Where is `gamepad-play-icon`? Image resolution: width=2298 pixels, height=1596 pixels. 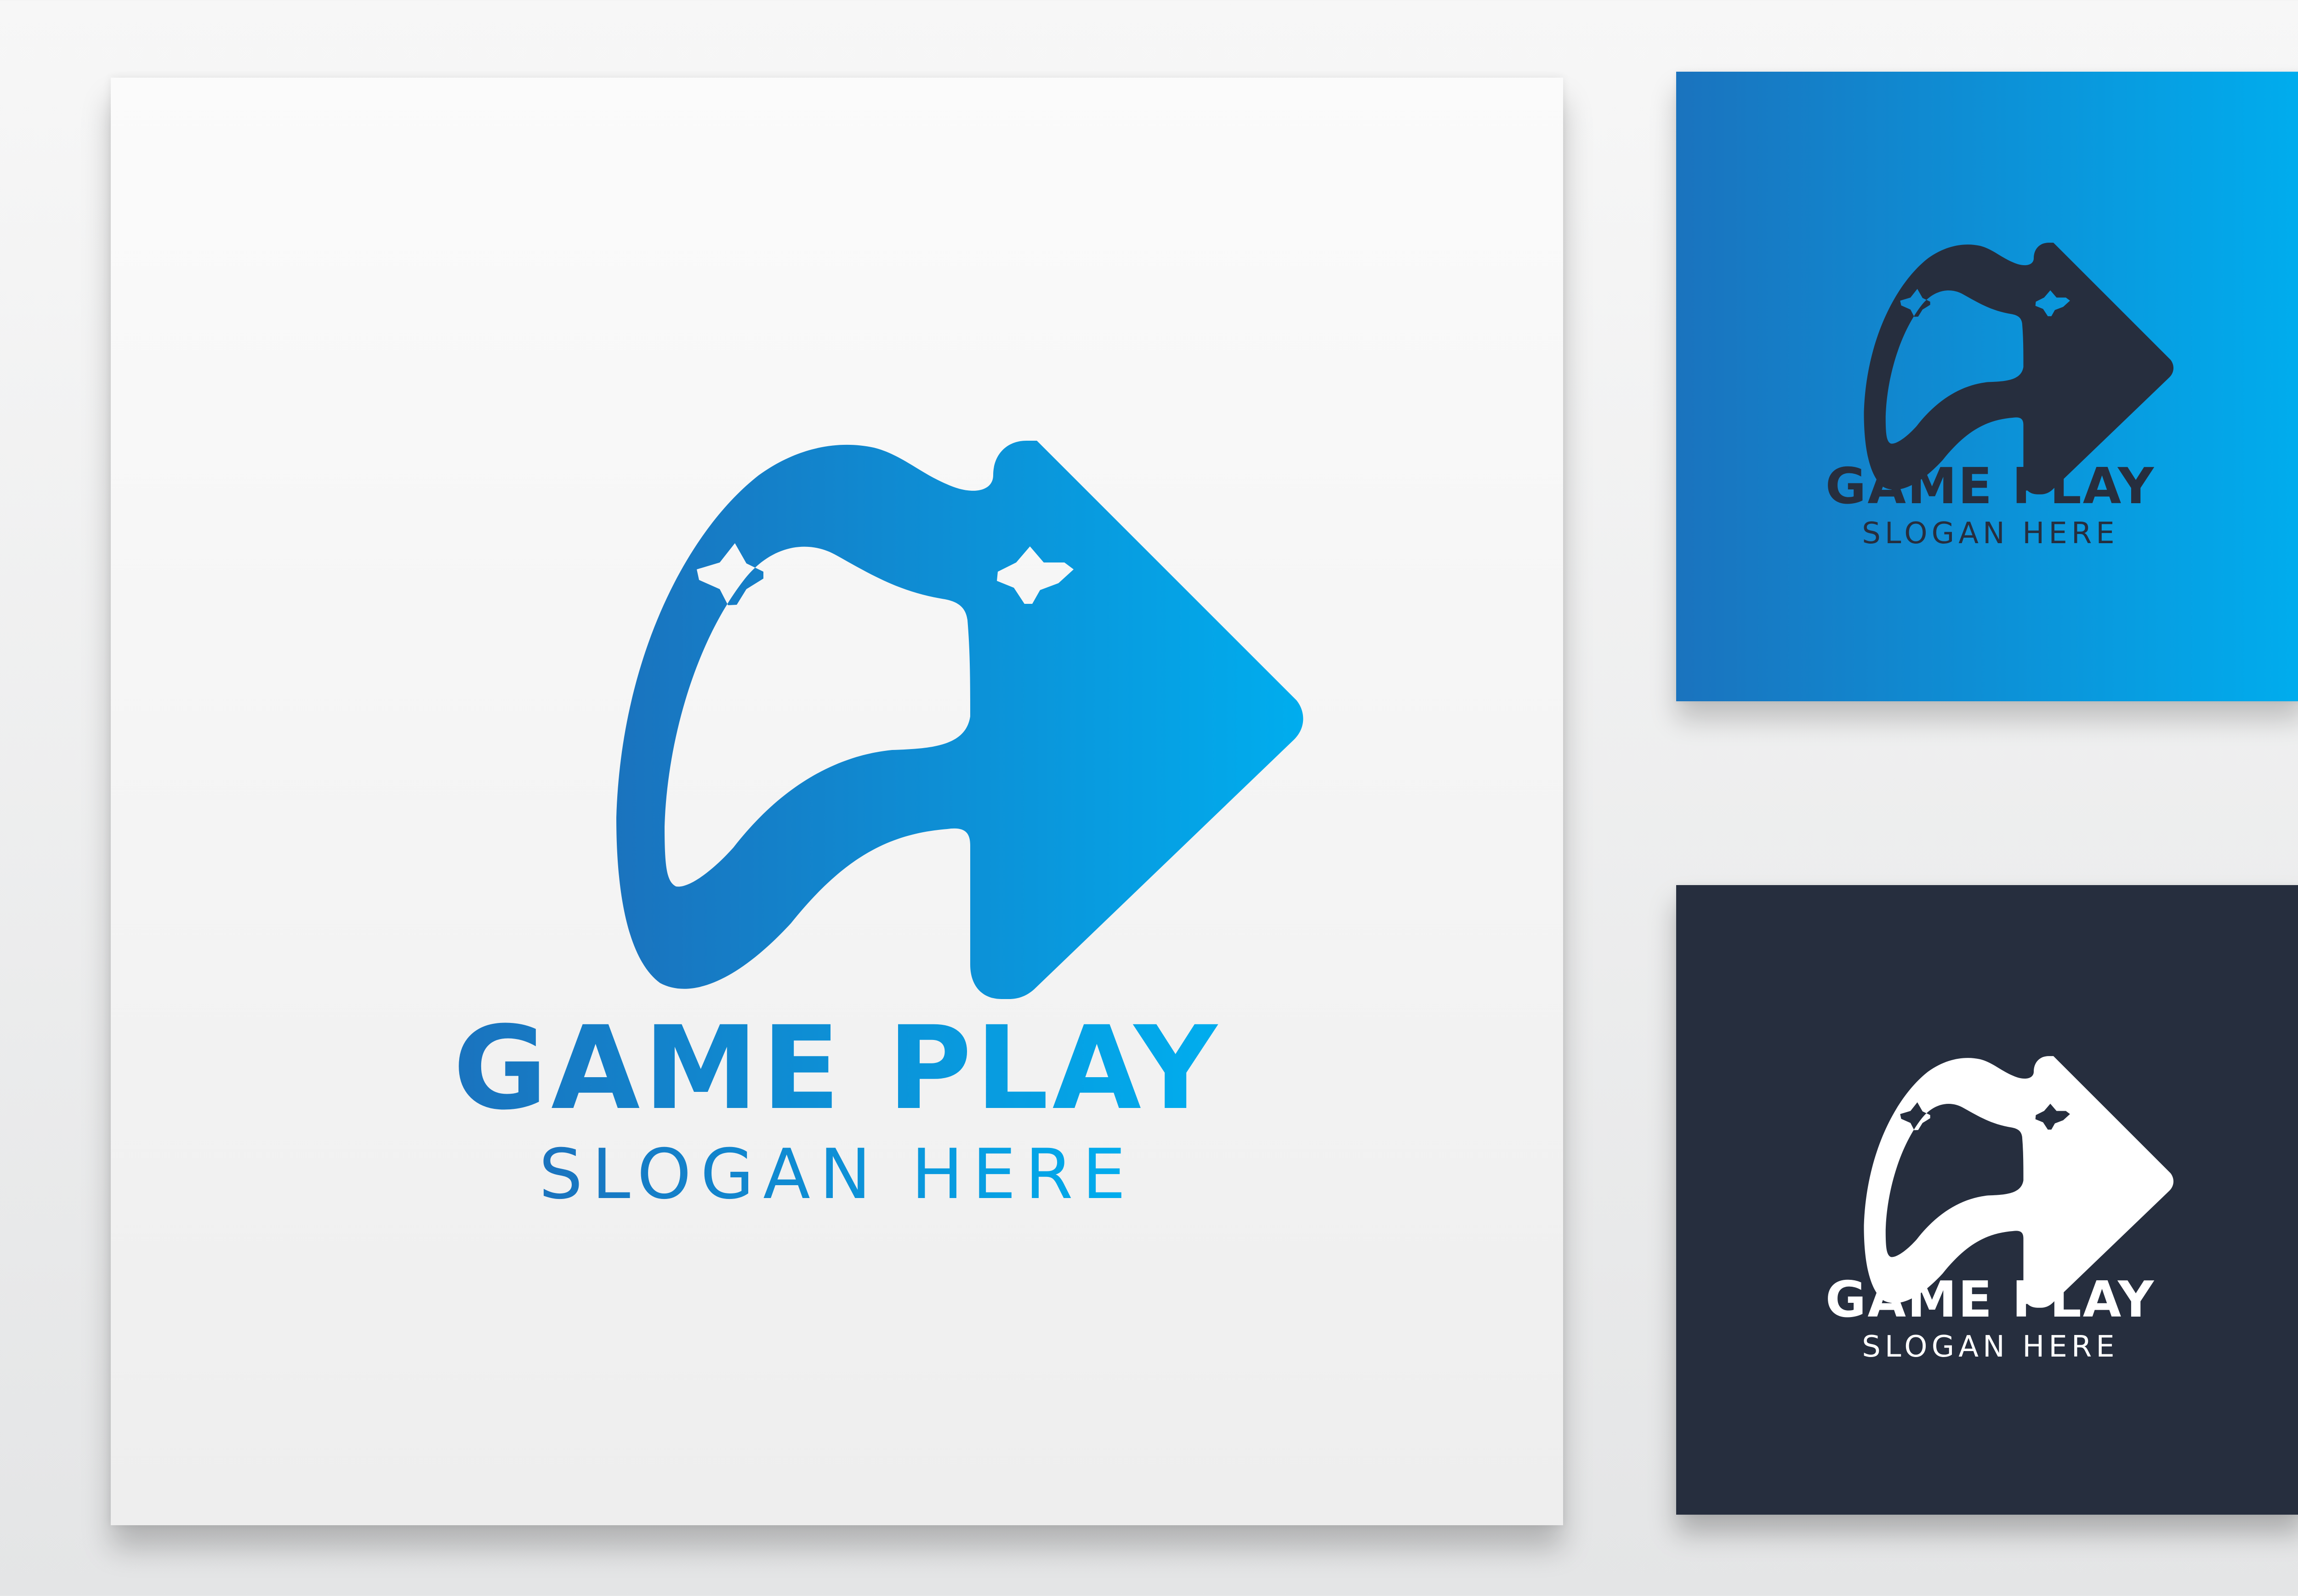 gamepad-play-icon is located at coordinates (965, 712).